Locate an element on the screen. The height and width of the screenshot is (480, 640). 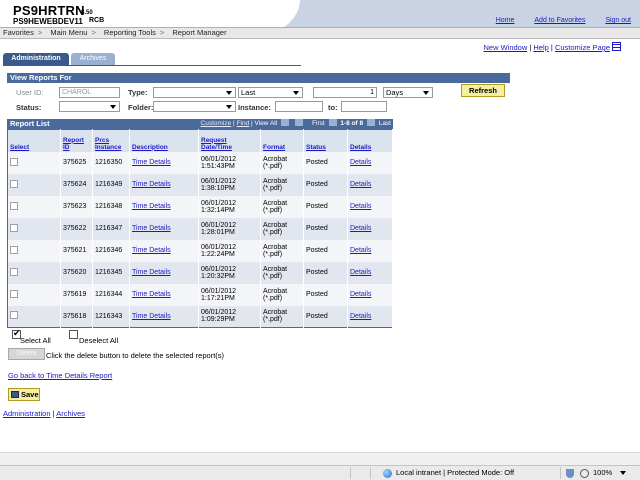
last-select: Last is located at coordinates (270, 92).